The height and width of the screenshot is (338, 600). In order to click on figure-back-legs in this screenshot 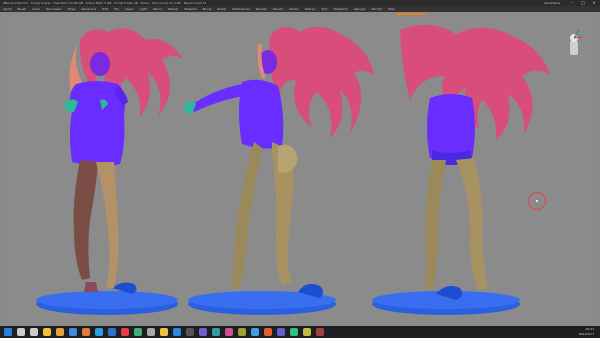, I will do `click(435, 225)`.